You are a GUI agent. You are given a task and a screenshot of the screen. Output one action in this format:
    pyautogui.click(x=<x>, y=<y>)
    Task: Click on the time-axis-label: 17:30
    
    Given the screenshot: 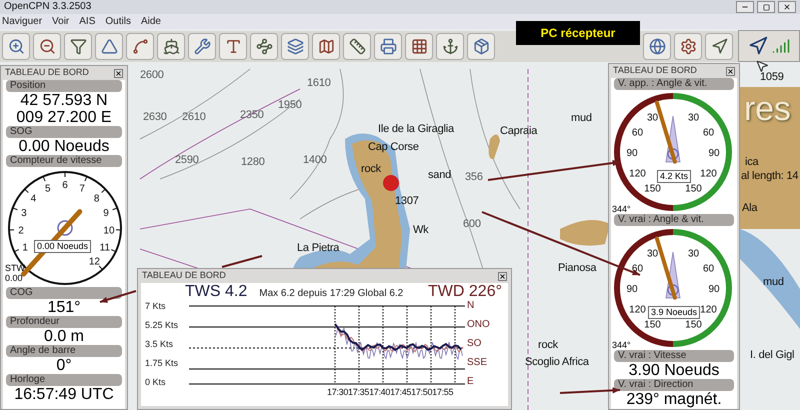 What is the action you would take?
    pyautogui.click(x=337, y=392)
    